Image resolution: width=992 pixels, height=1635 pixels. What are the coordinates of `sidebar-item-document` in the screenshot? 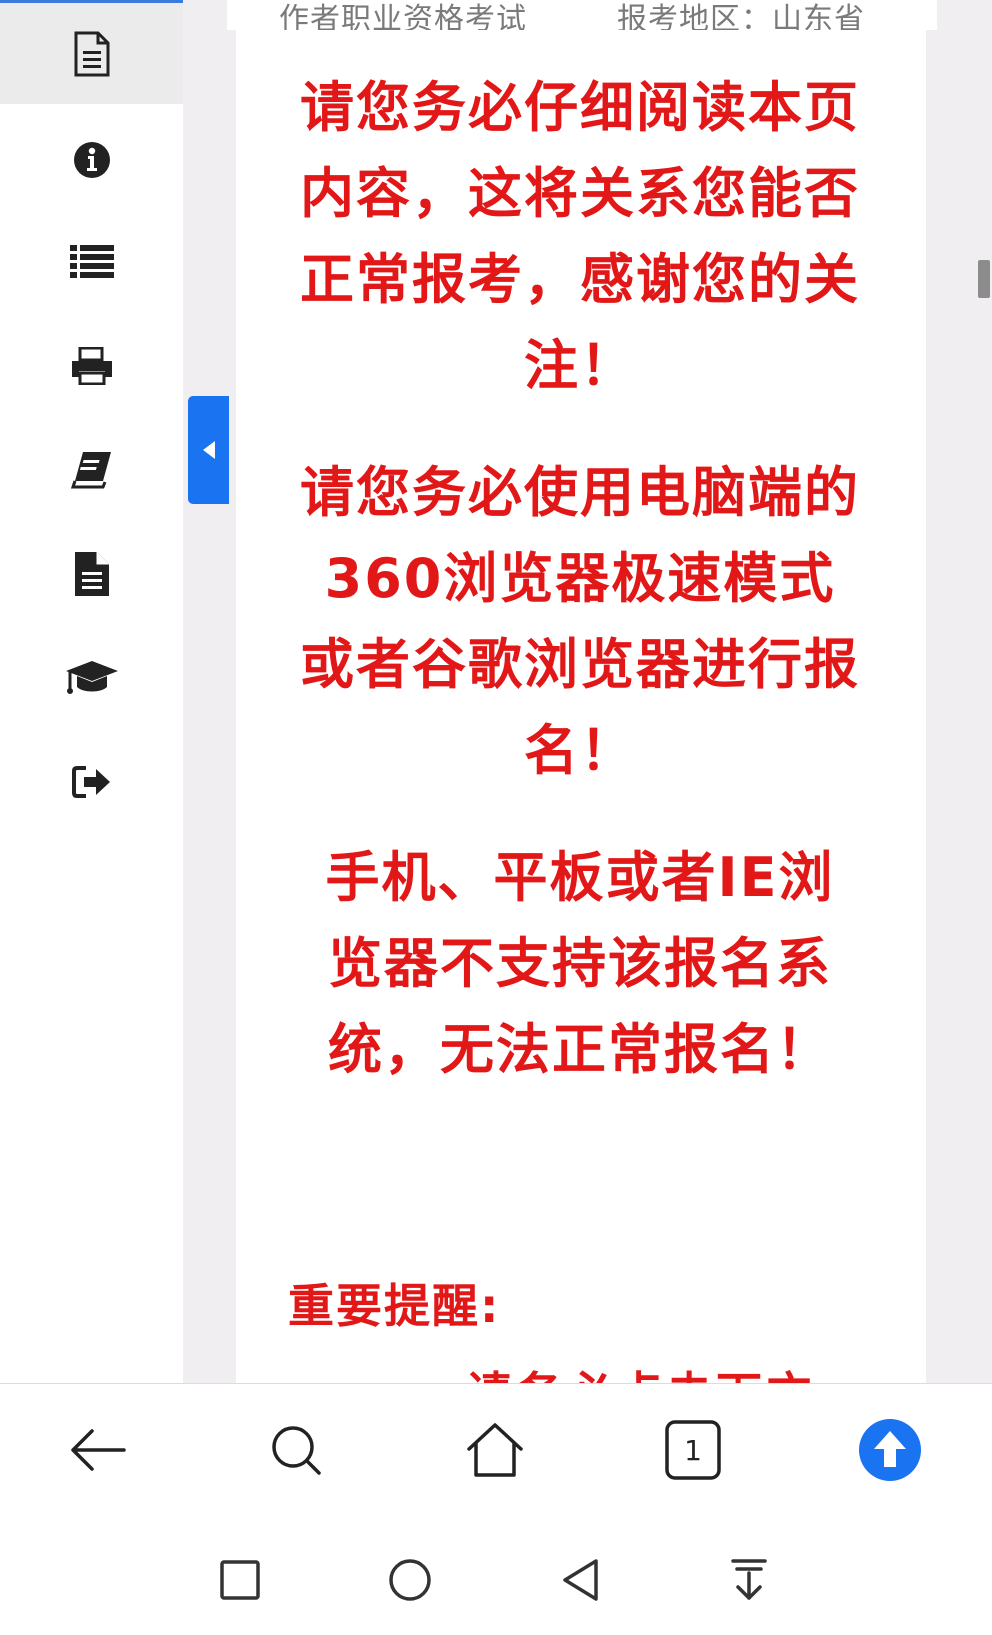 It's located at (91, 52).